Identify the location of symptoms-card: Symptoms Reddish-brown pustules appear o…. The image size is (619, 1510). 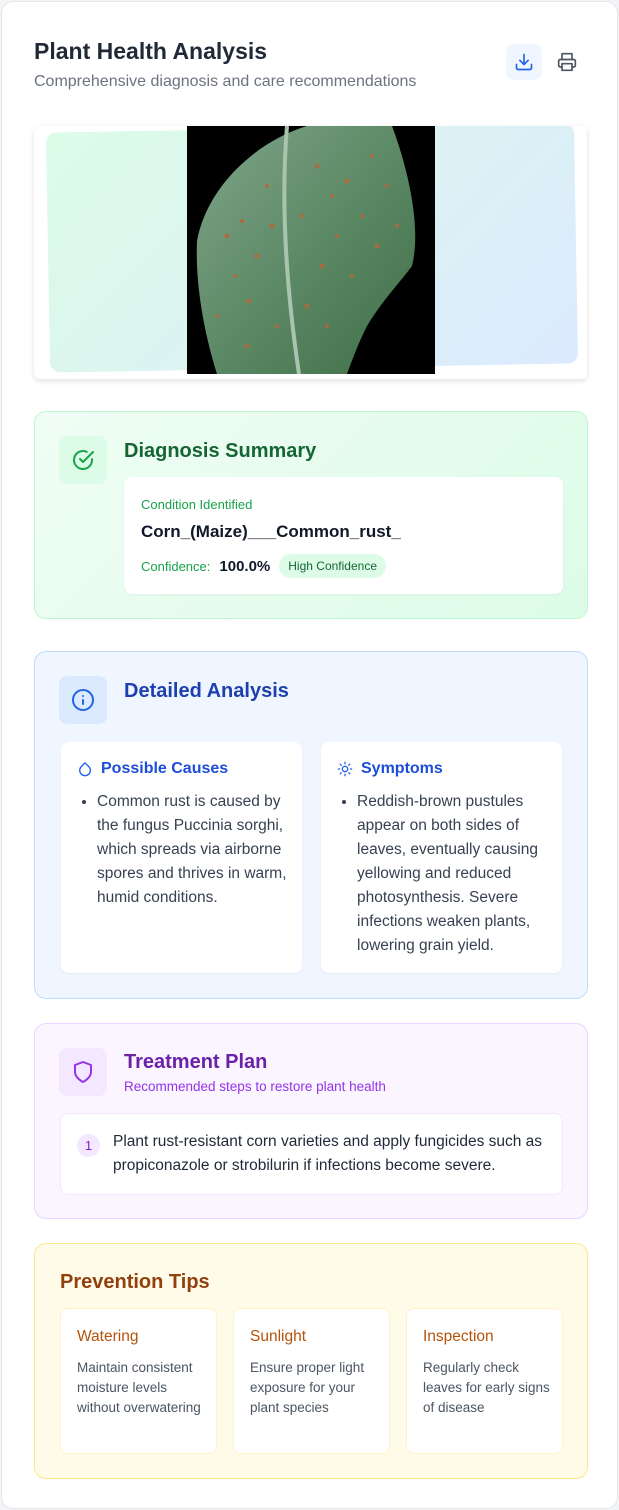
(441, 857).